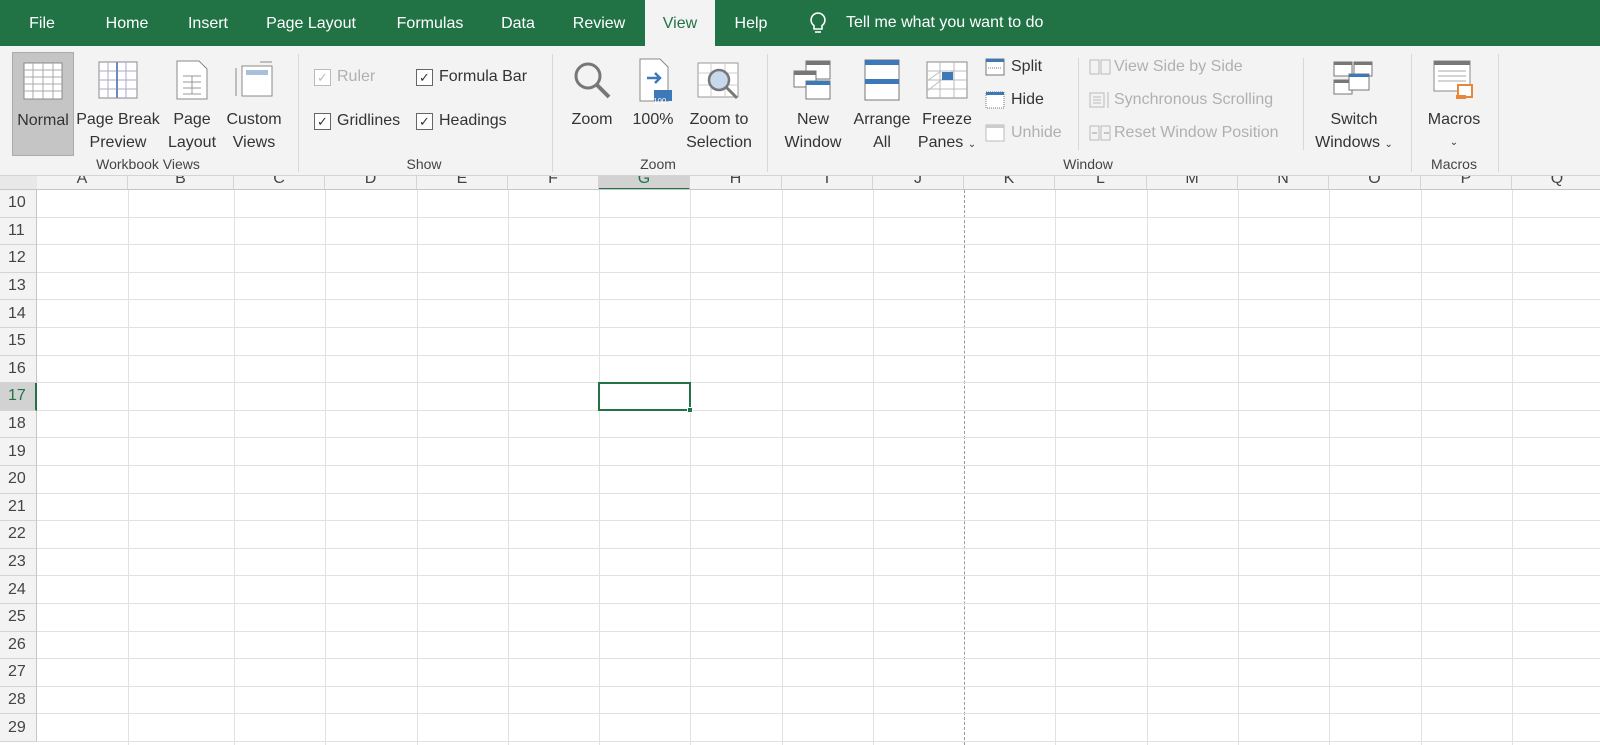 The image size is (1600, 745). What do you see at coordinates (653, 91) in the screenshot?
I see `zoom-100-button: 100 100%` at bounding box center [653, 91].